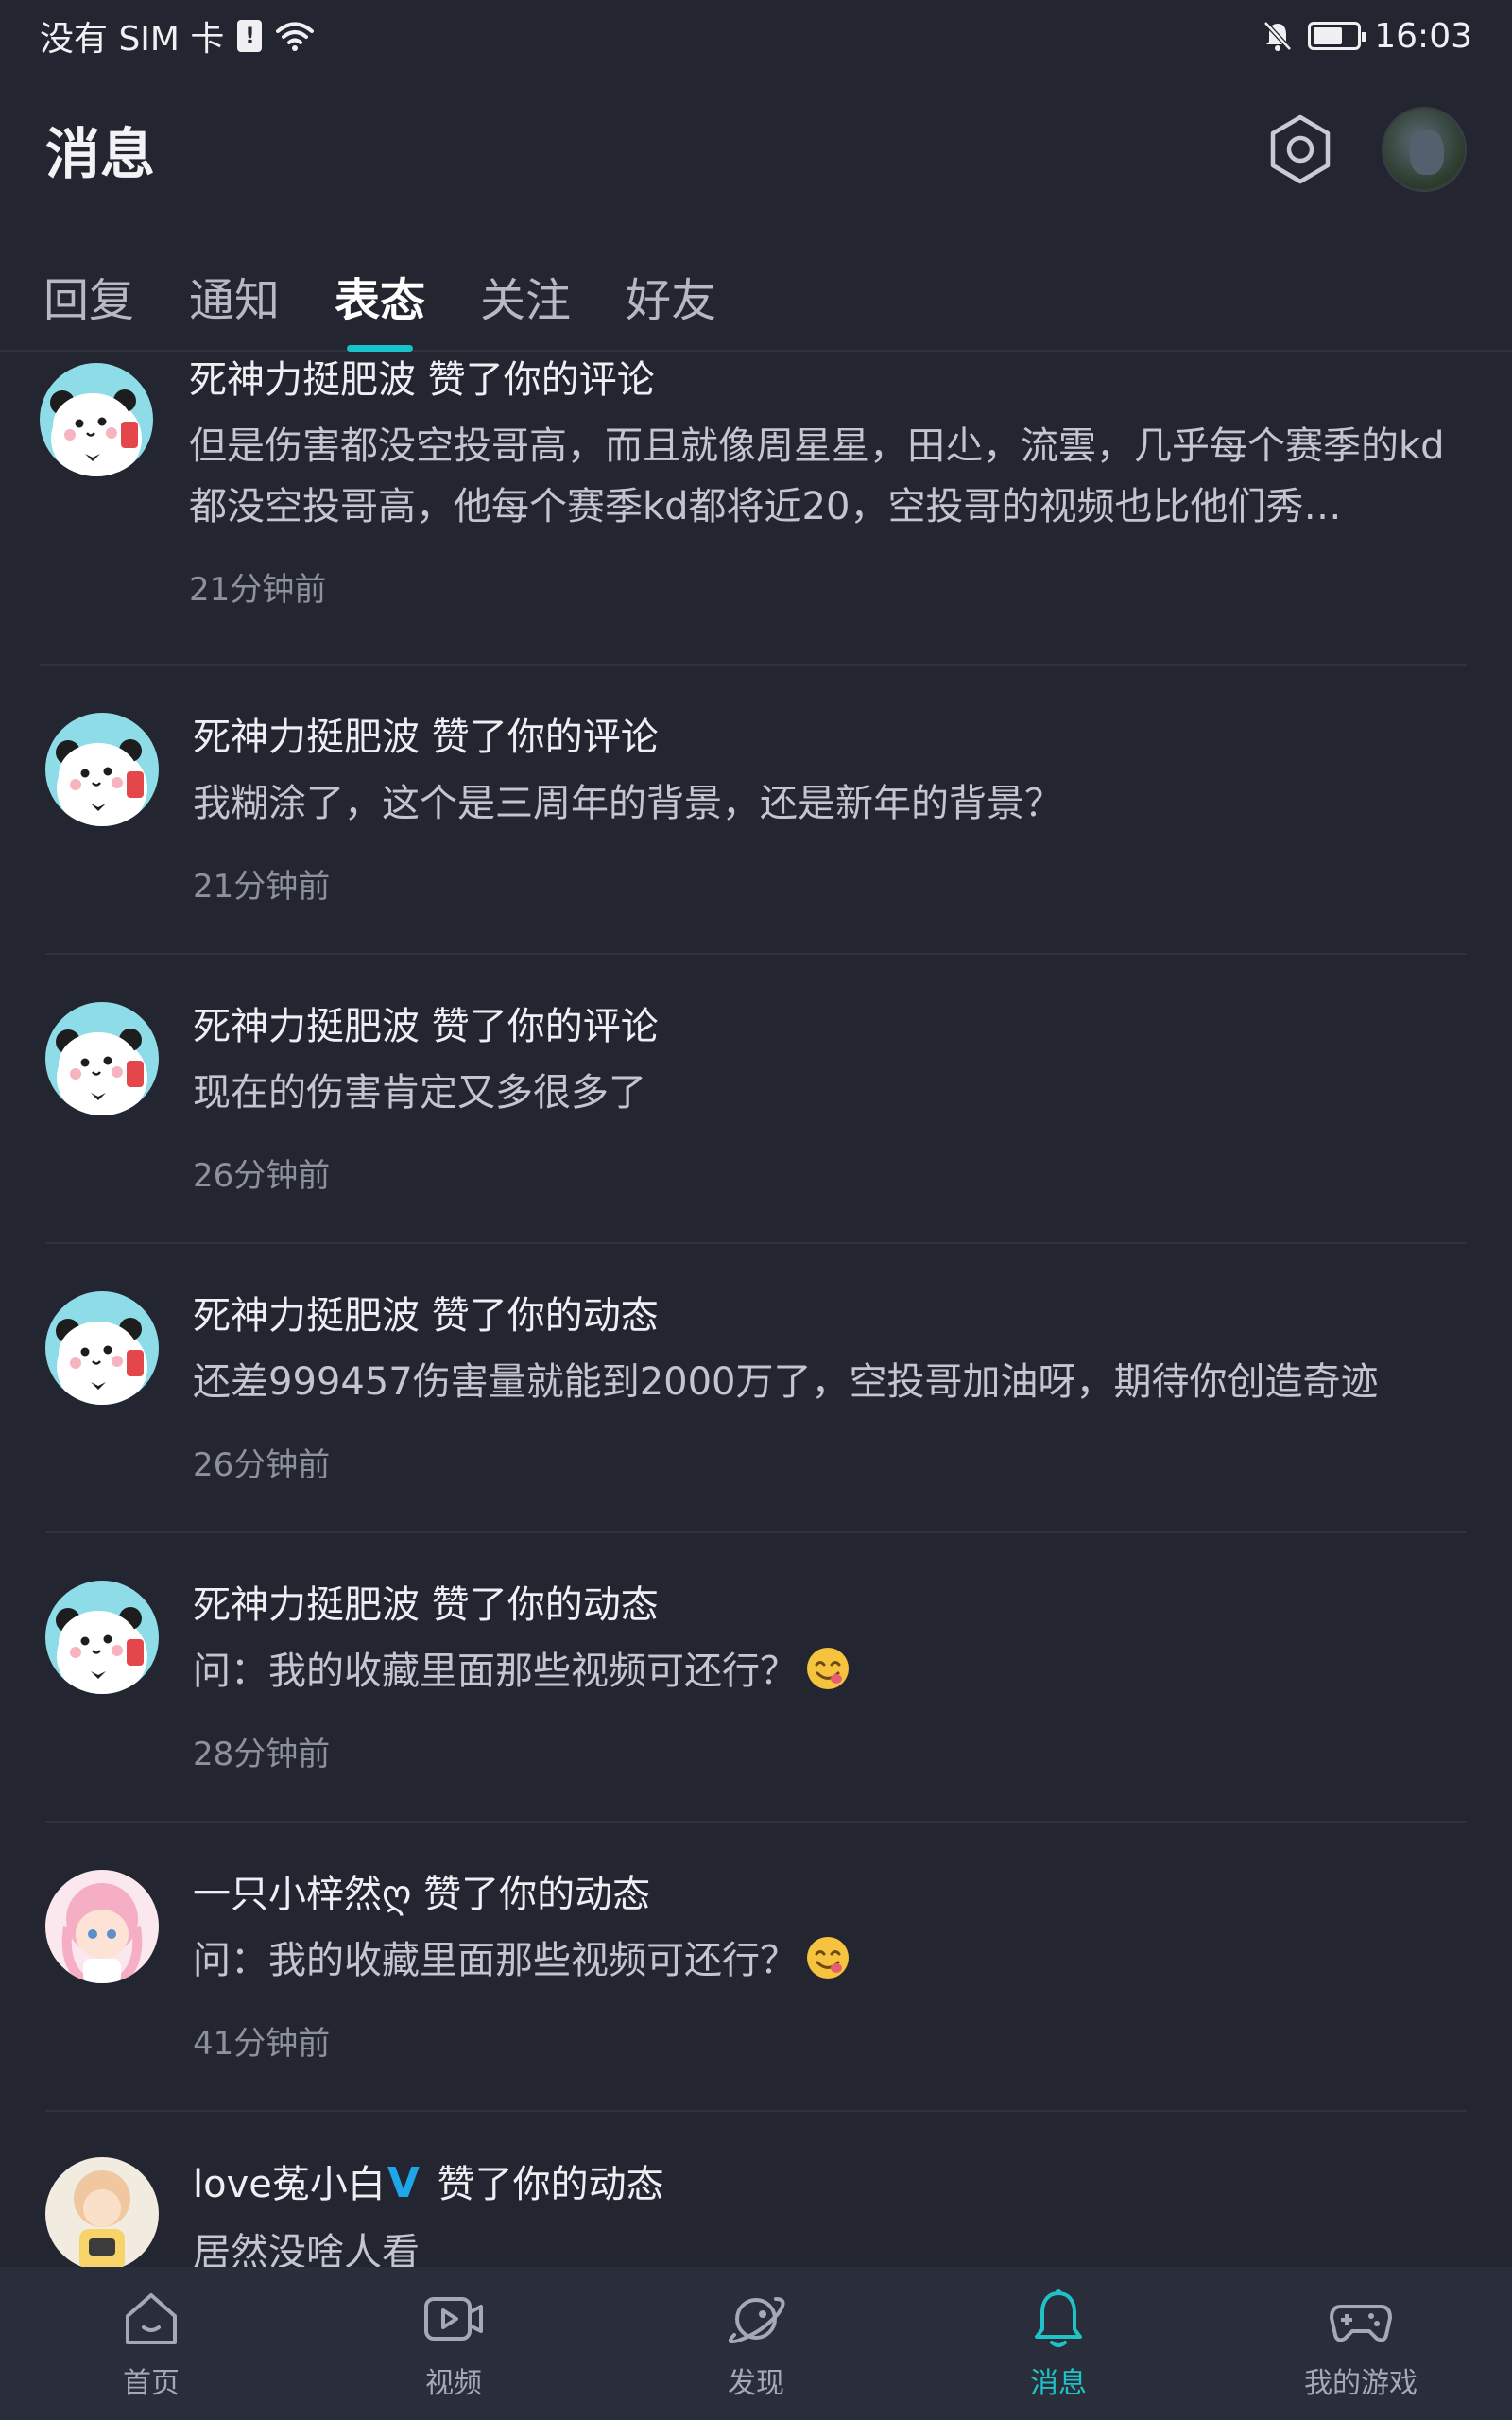  What do you see at coordinates (289, 2184) in the screenshot?
I see `username: love菟小白` at bounding box center [289, 2184].